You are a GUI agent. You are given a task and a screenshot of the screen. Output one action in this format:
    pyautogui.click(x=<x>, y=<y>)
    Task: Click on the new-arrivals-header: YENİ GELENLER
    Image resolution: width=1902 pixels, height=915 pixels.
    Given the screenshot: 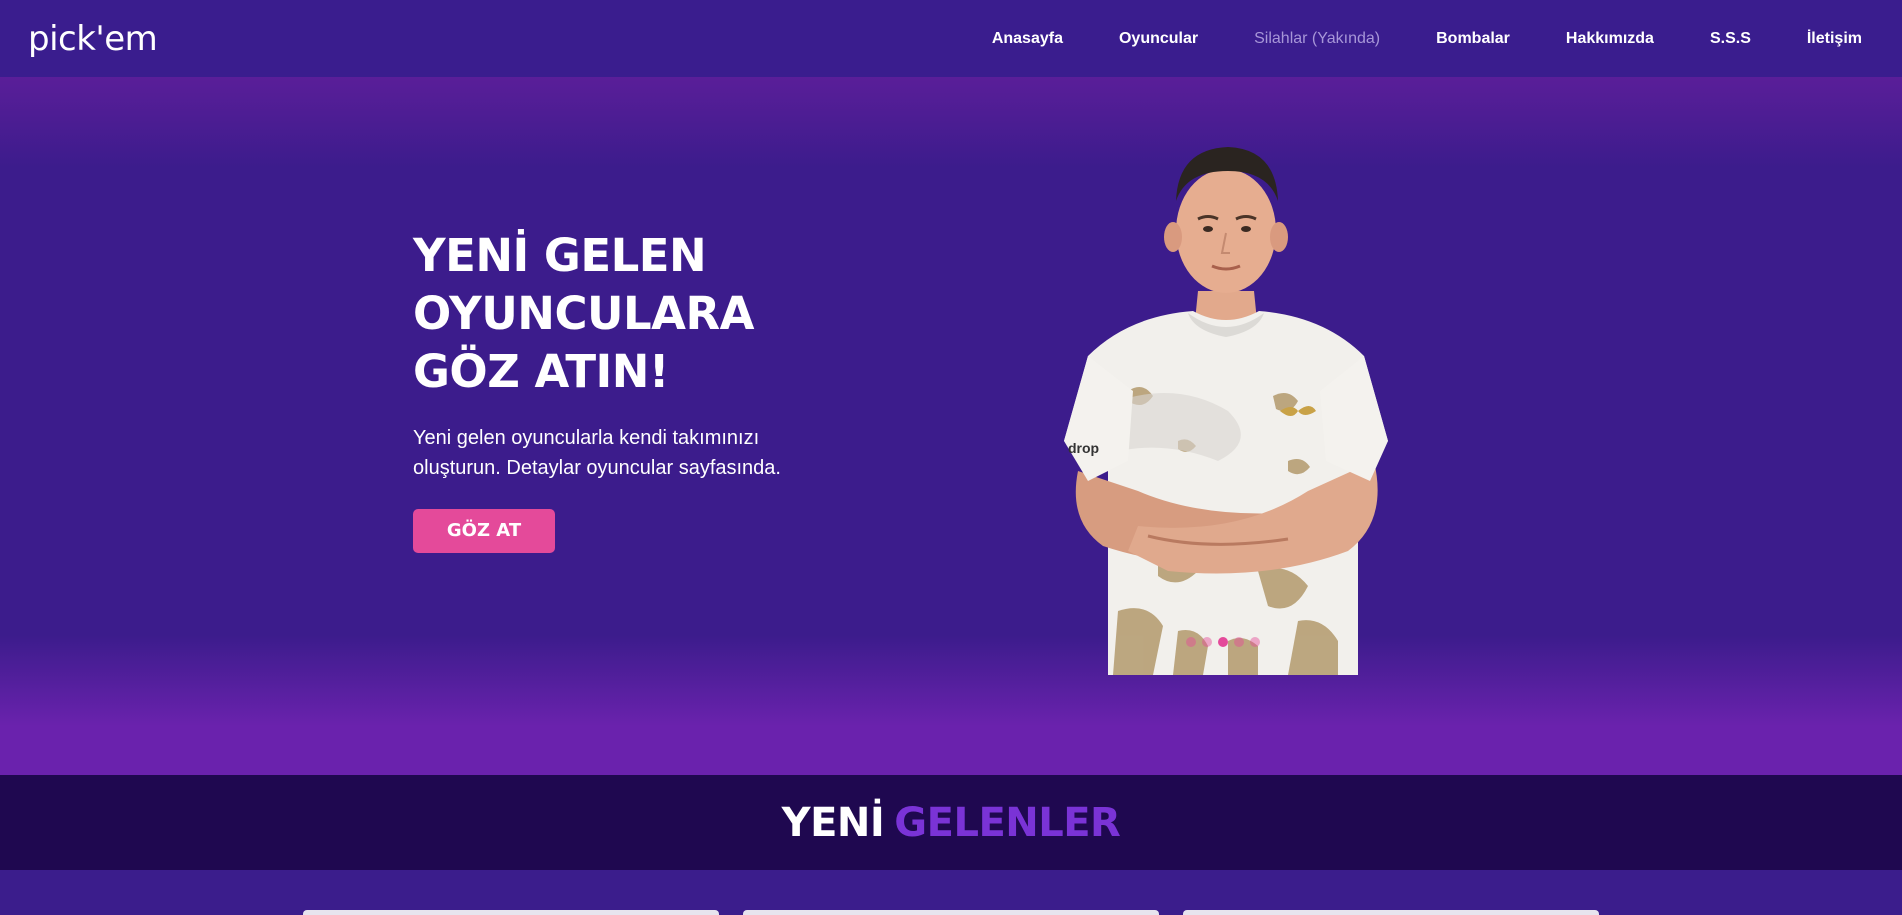 What is the action you would take?
    pyautogui.click(x=951, y=822)
    